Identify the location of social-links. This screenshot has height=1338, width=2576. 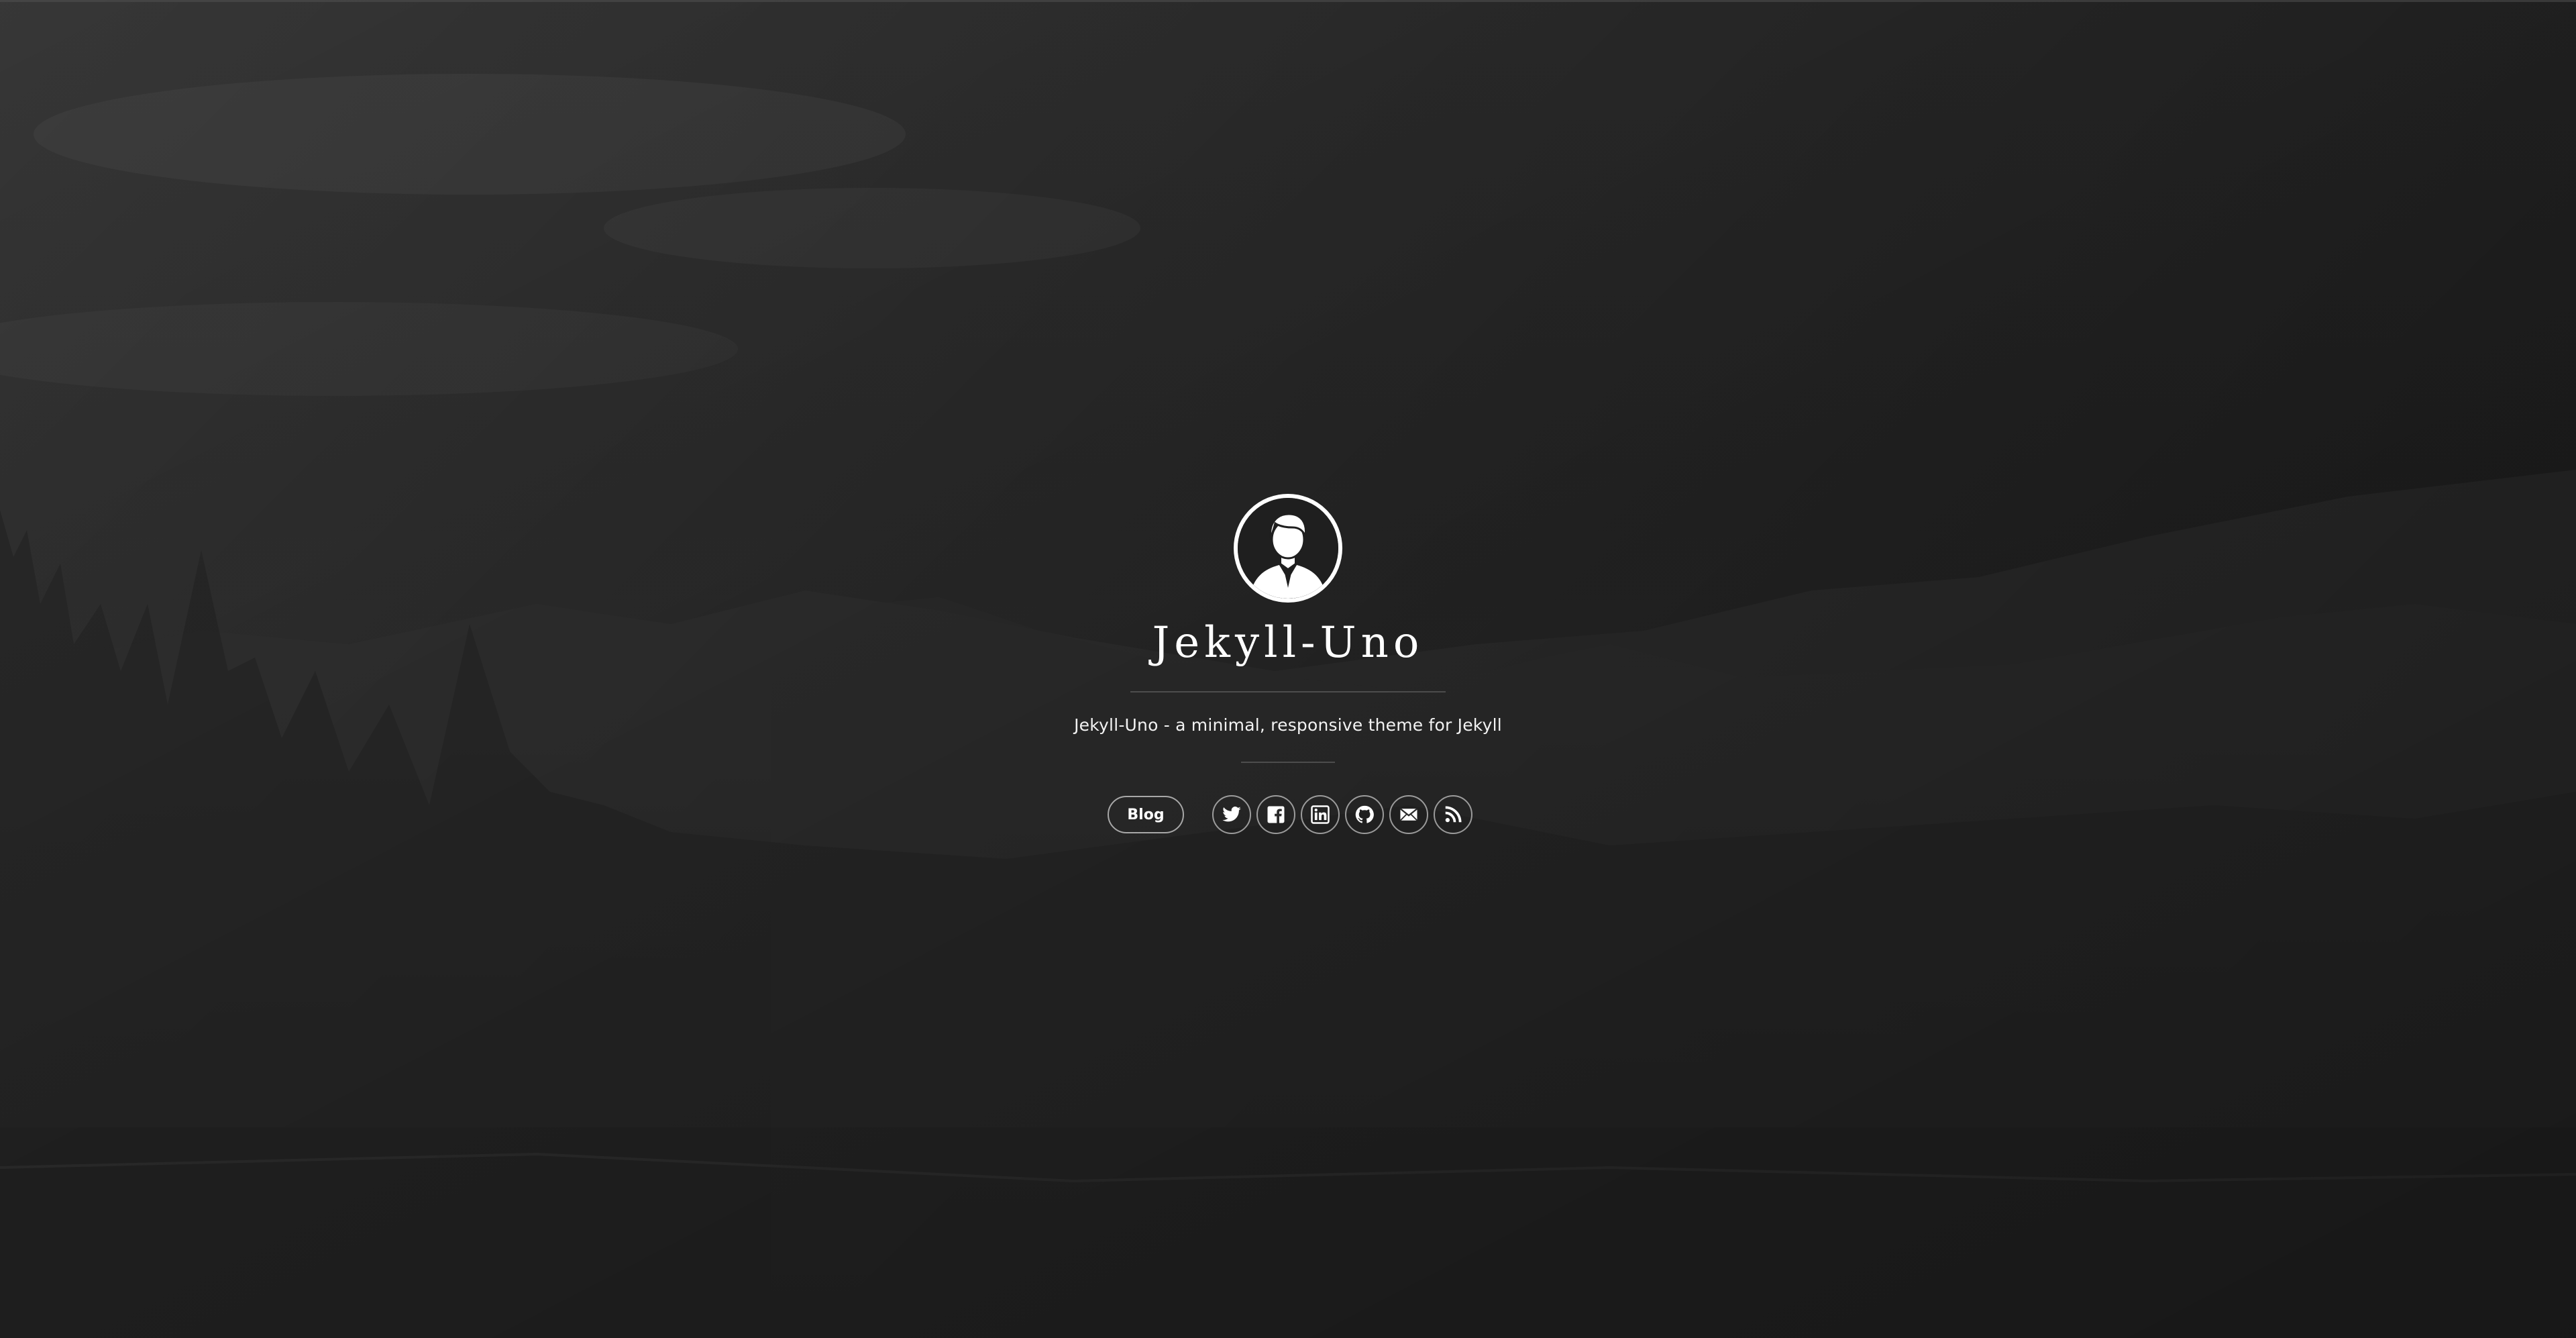
(1345, 815).